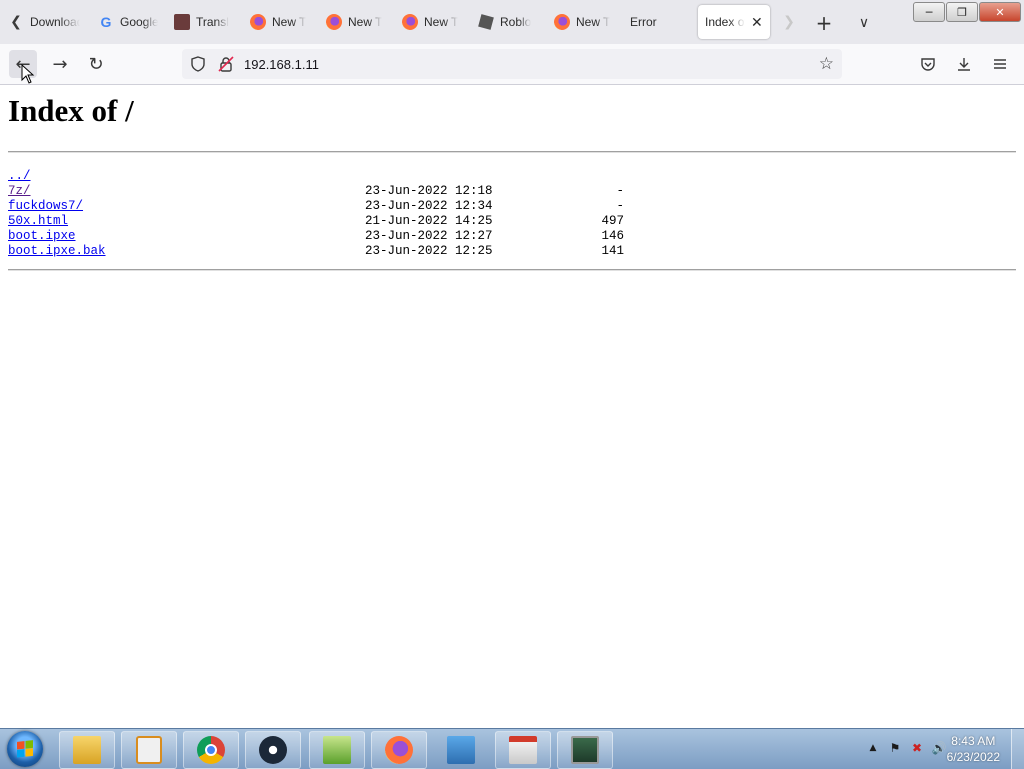 Image resolution: width=1024 pixels, height=769 pixels. I want to click on windows-logo-icon, so click(25, 749).